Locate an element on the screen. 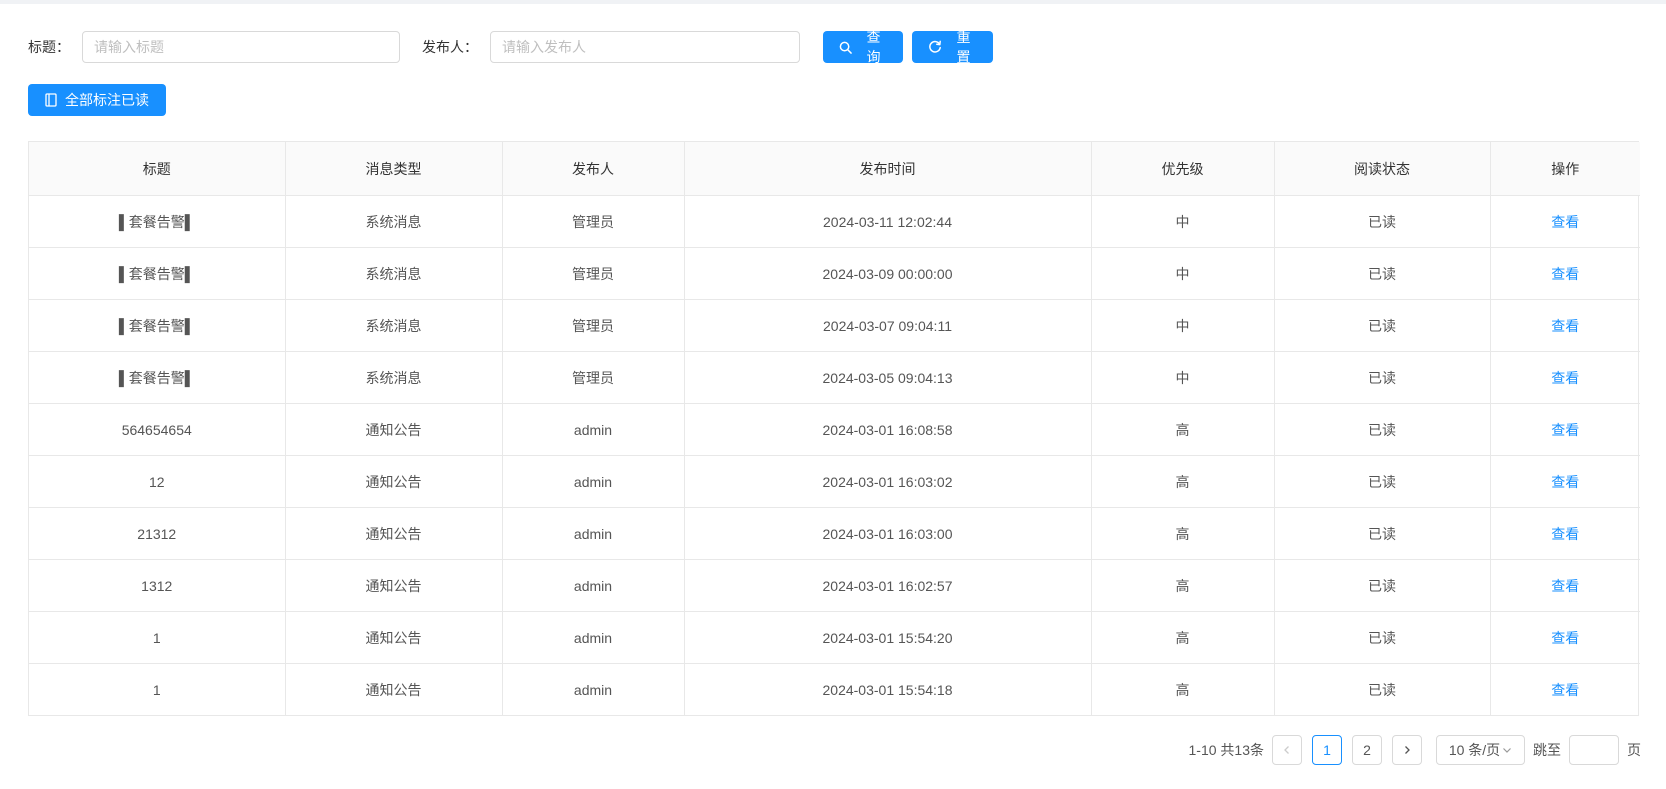  jump-prefix: 跳至 is located at coordinates (1547, 750).